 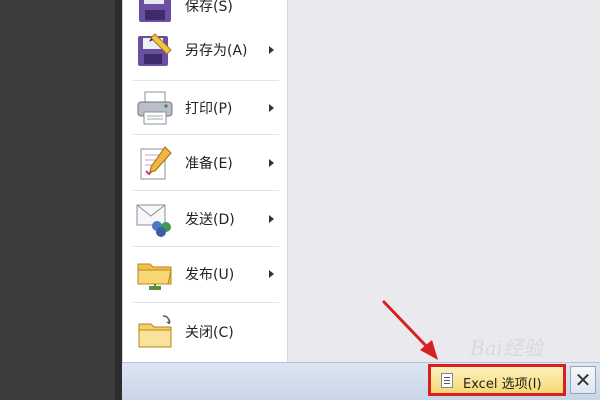 I want to click on menu-item-send: 发送(D), so click(x=206, y=219).